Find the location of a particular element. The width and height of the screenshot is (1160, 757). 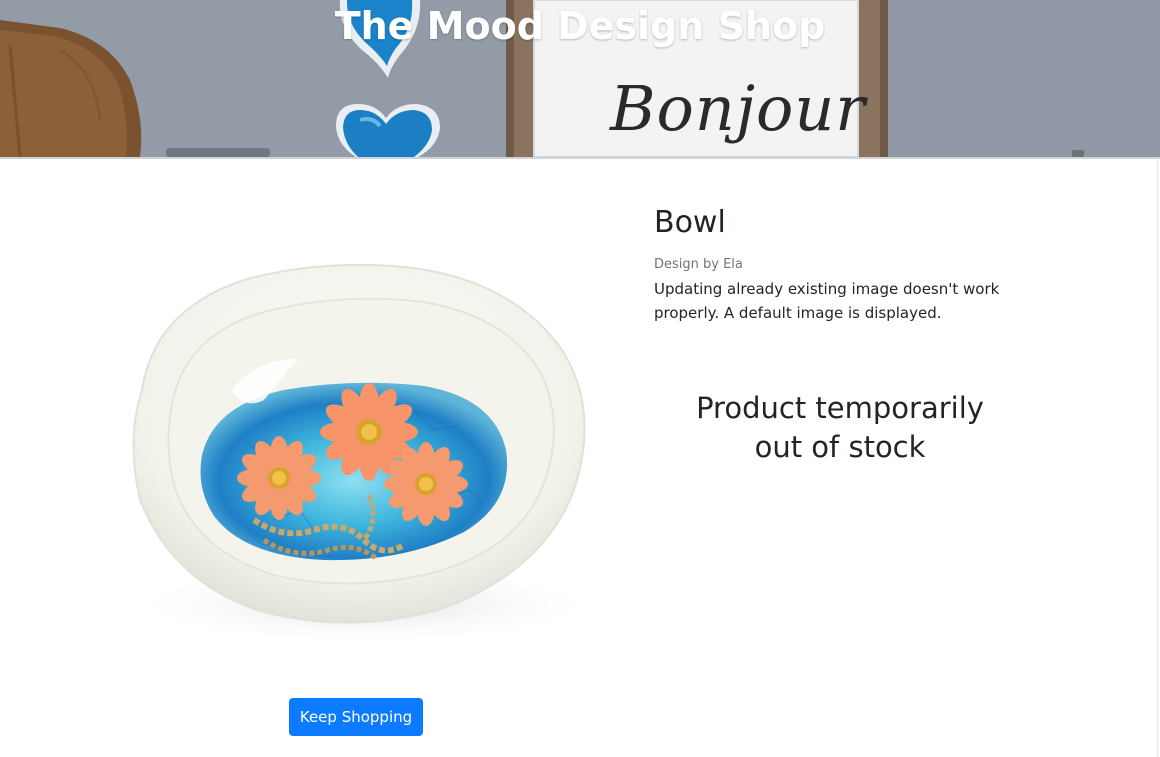

banner-divider is located at coordinates (580, 158).